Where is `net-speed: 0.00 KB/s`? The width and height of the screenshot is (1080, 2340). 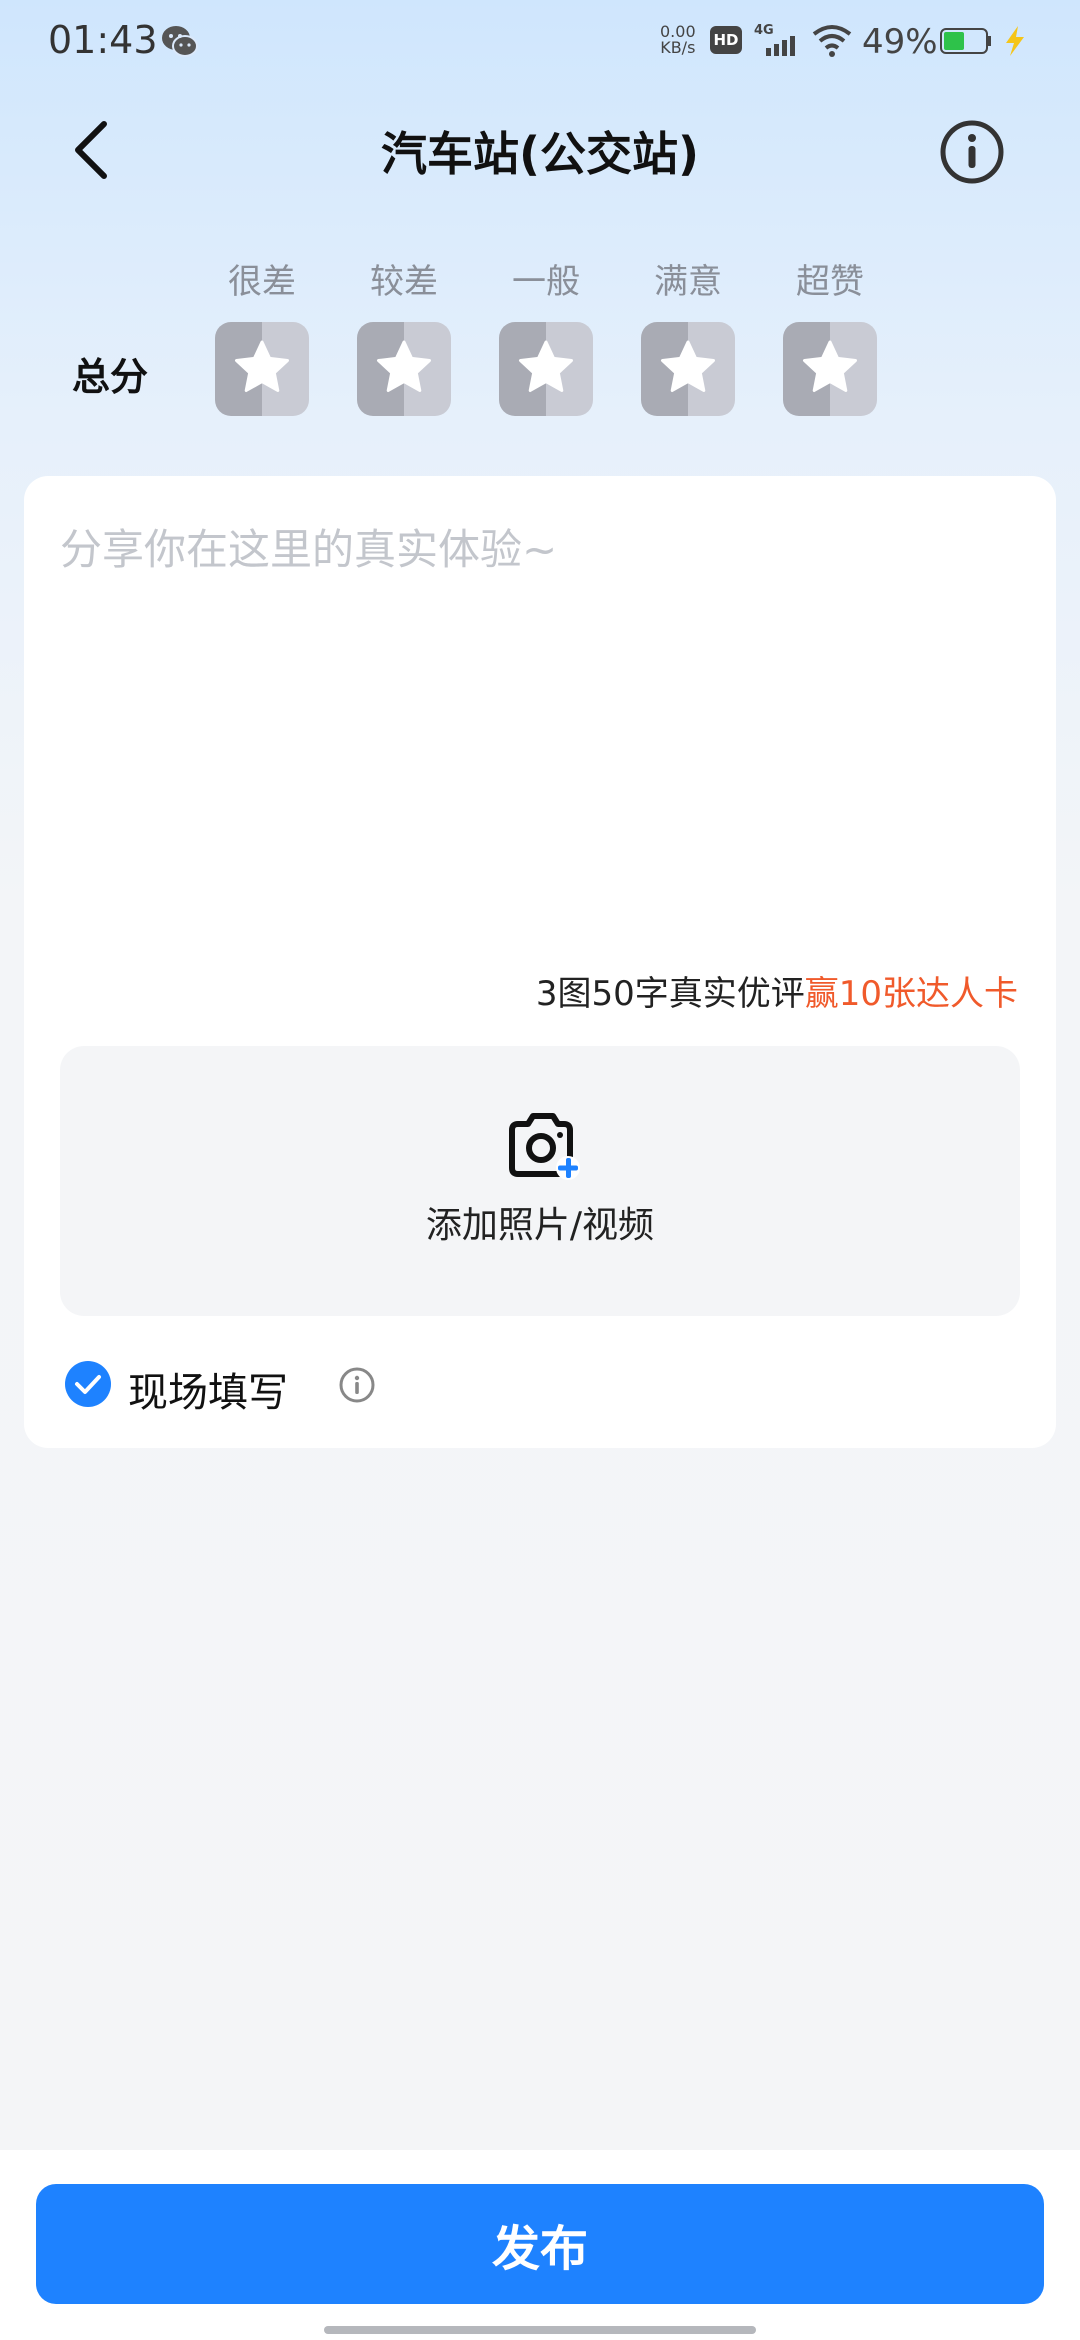
net-speed: 0.00 KB/s is located at coordinates (678, 40).